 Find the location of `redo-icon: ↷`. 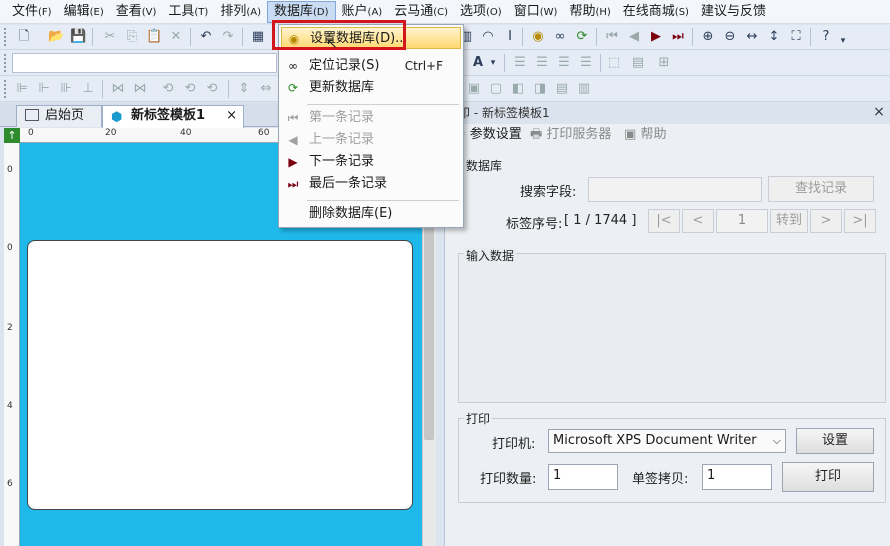

redo-icon: ↷ is located at coordinates (228, 37).